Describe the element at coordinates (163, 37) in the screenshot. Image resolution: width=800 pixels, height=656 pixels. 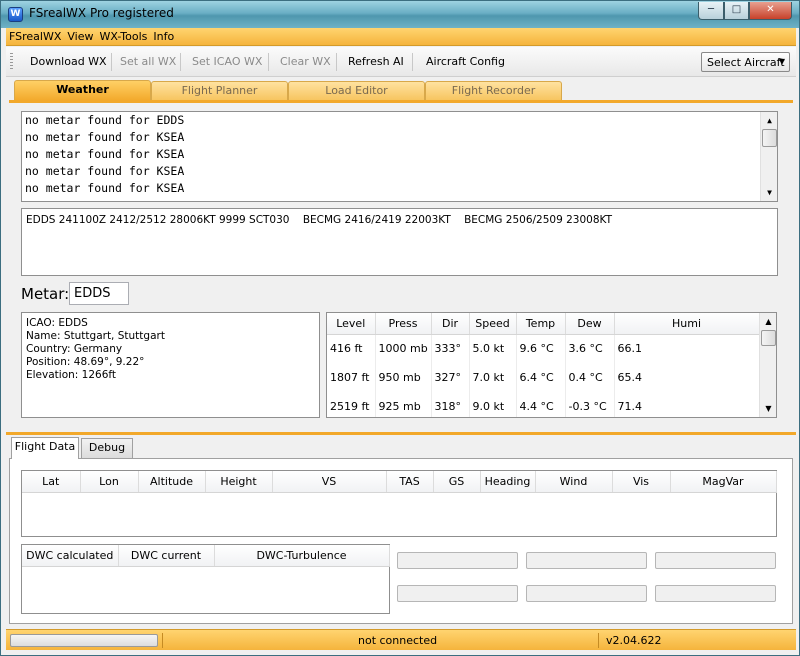
I see `menu-info: Info` at that location.